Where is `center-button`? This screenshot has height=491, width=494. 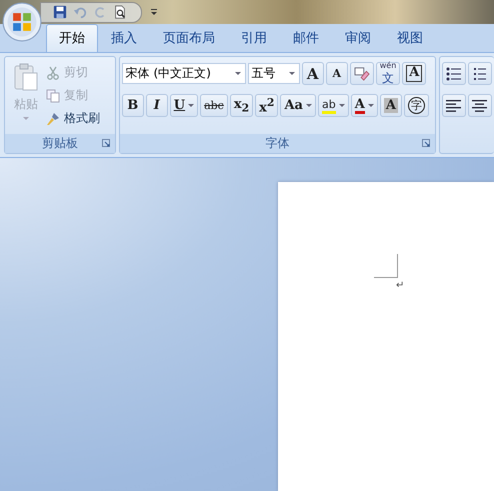 center-button is located at coordinates (480, 105).